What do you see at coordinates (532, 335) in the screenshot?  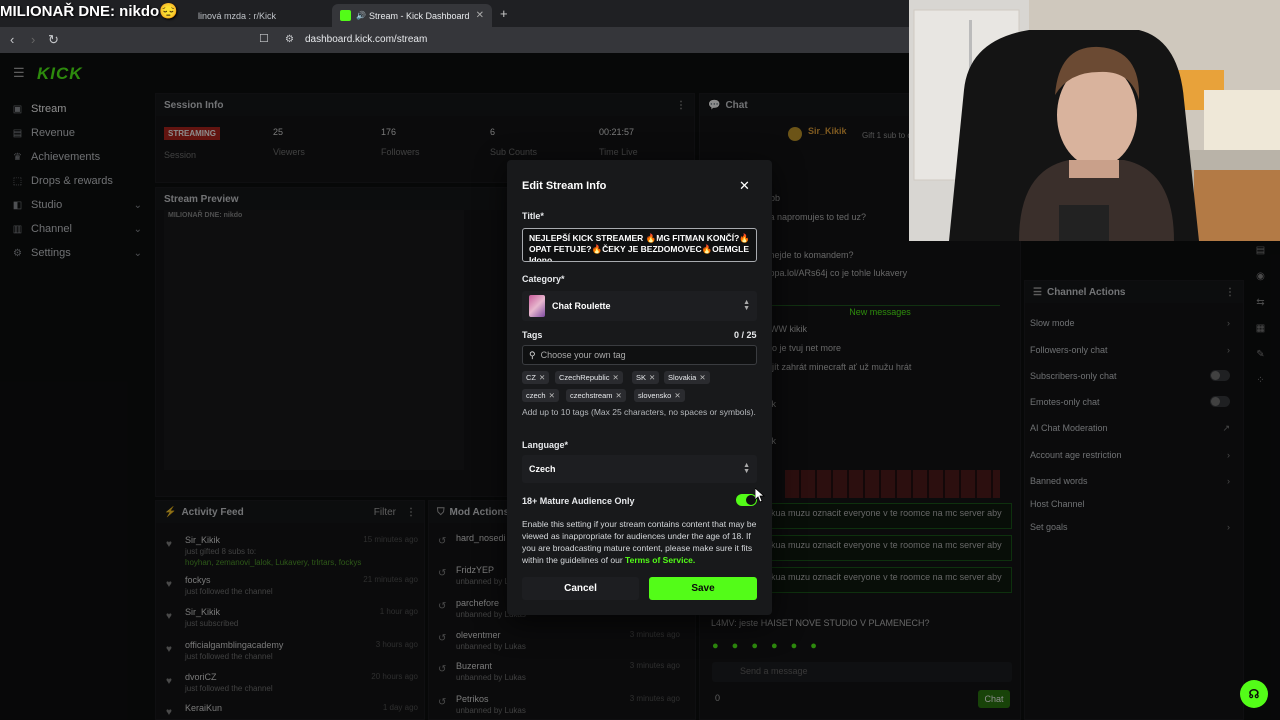 I see `tags-label: Tags` at bounding box center [532, 335].